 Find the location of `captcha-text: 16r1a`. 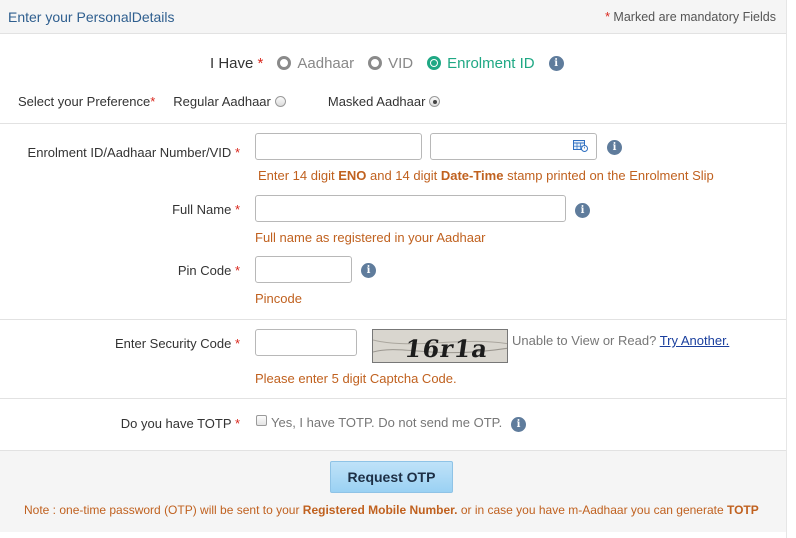

captcha-text: 16r1a is located at coordinates (446, 348).